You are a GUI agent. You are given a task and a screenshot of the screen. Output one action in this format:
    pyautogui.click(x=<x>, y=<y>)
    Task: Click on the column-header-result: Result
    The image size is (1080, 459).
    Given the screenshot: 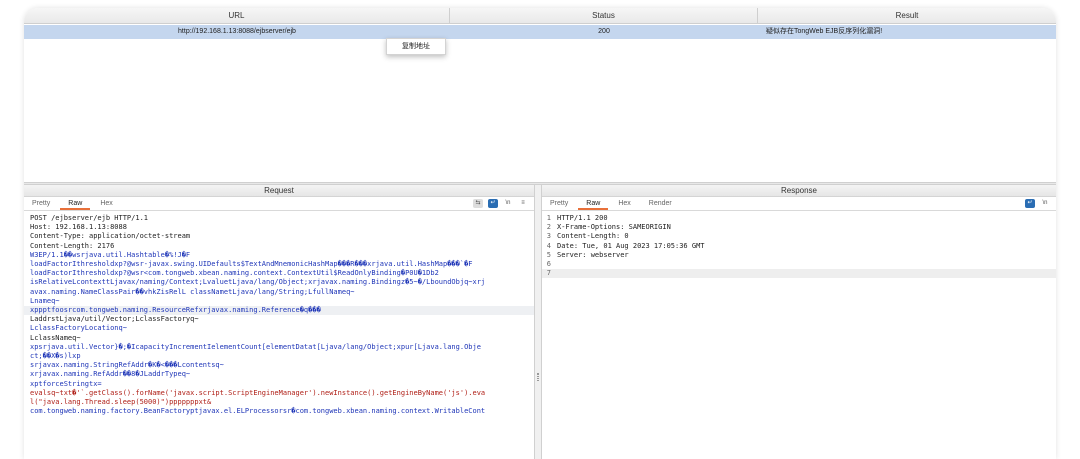 What is the action you would take?
    pyautogui.click(x=907, y=16)
    